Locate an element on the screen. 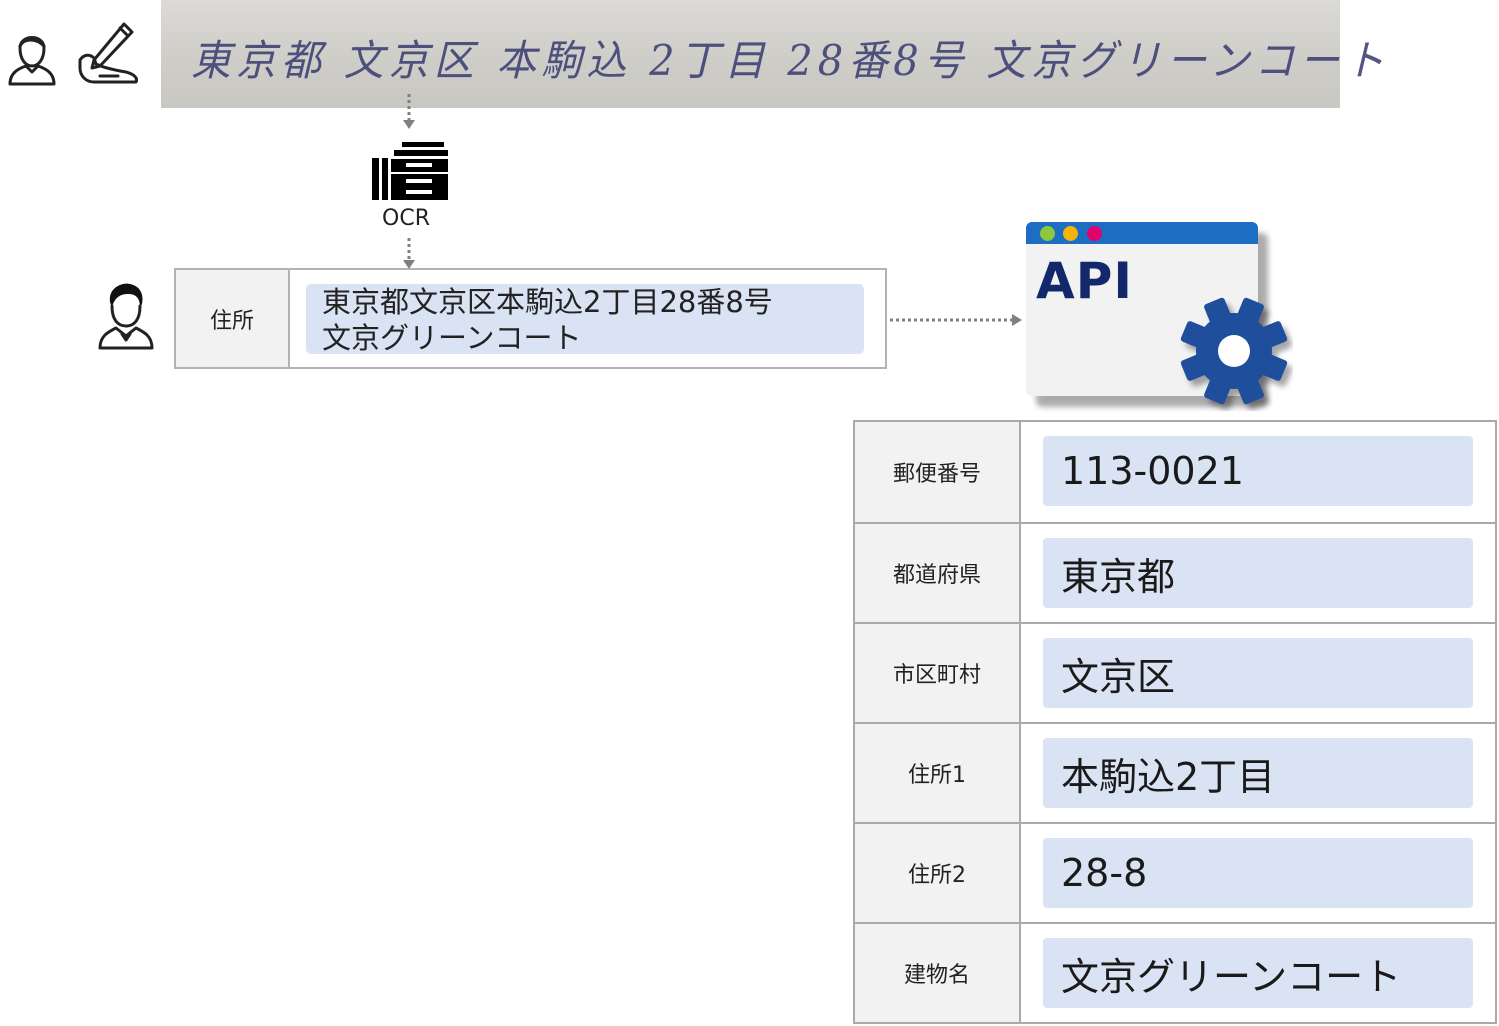  address-value-line2: 文京グリーンコート is located at coordinates (452, 337).